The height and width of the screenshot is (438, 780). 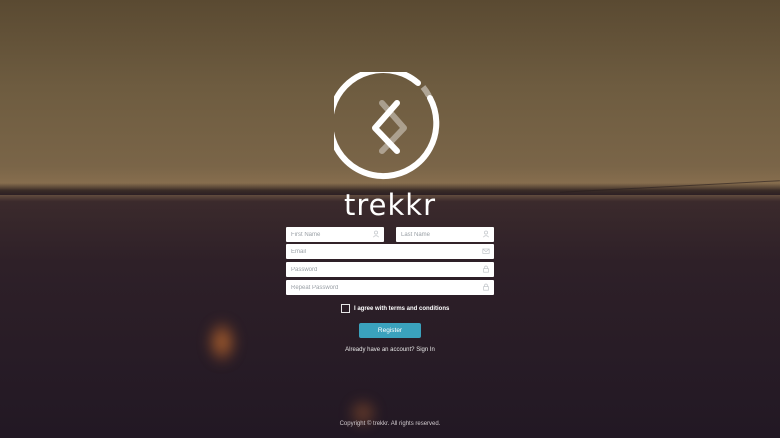 I want to click on brand-name: trekkr, so click(x=389, y=205).